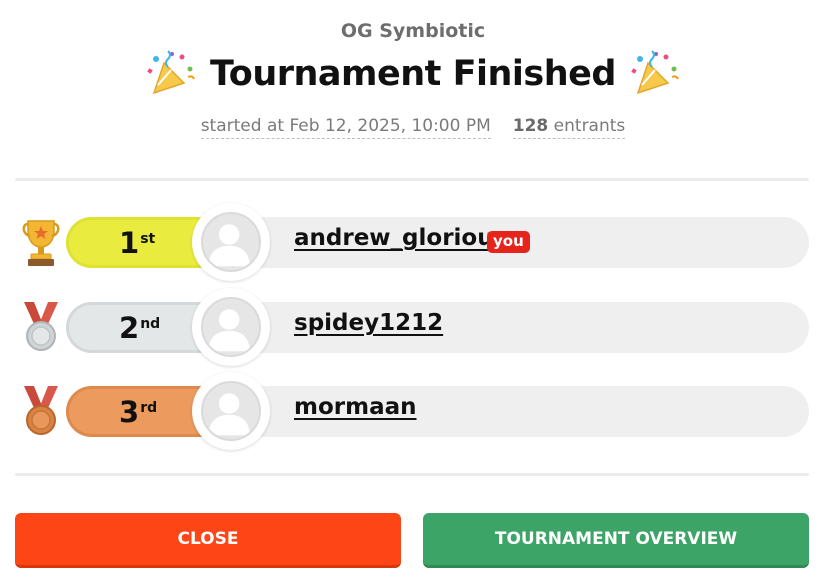 Image resolution: width=826 pixels, height=583 pixels. What do you see at coordinates (41, 326) in the screenshot?
I see `silver-medal-icon` at bounding box center [41, 326].